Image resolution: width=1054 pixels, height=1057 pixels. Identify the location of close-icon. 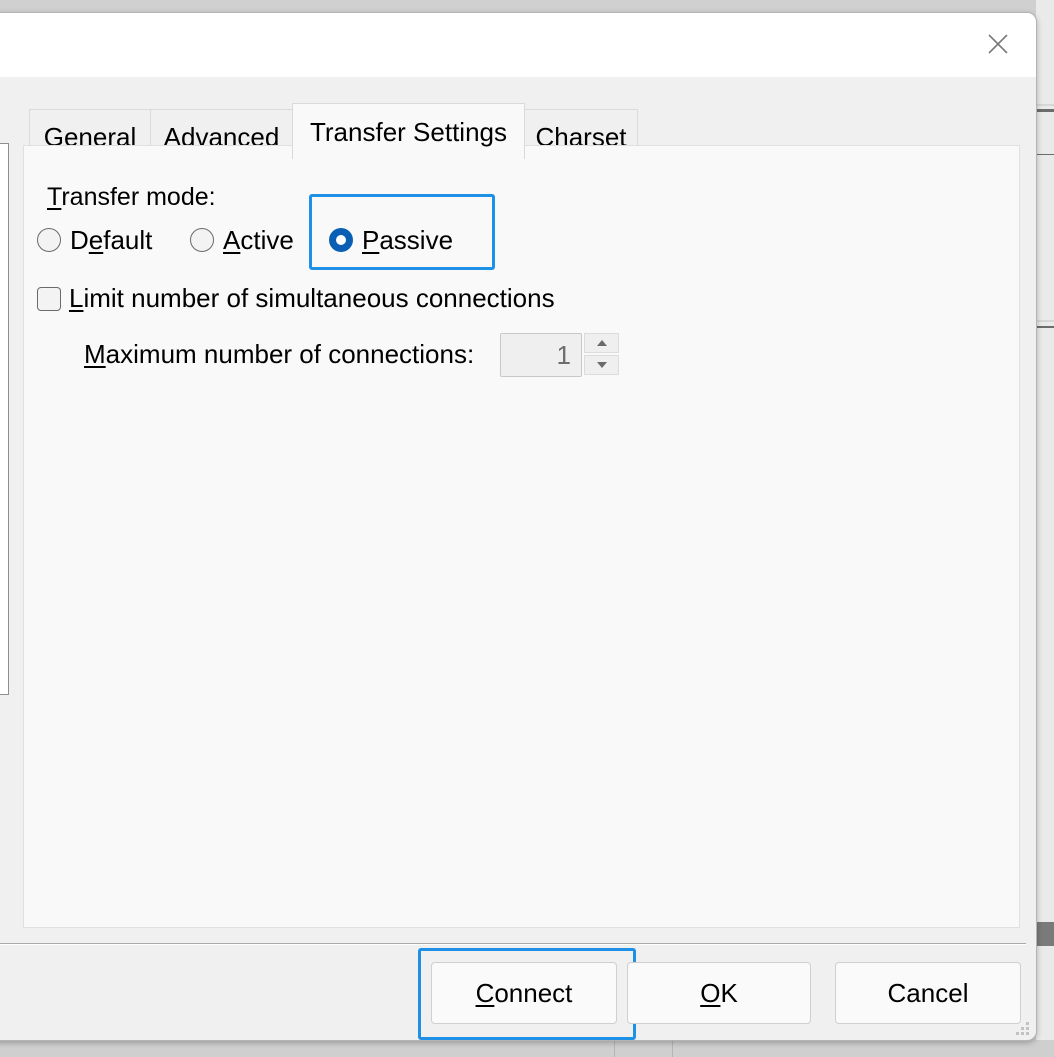
(998, 44).